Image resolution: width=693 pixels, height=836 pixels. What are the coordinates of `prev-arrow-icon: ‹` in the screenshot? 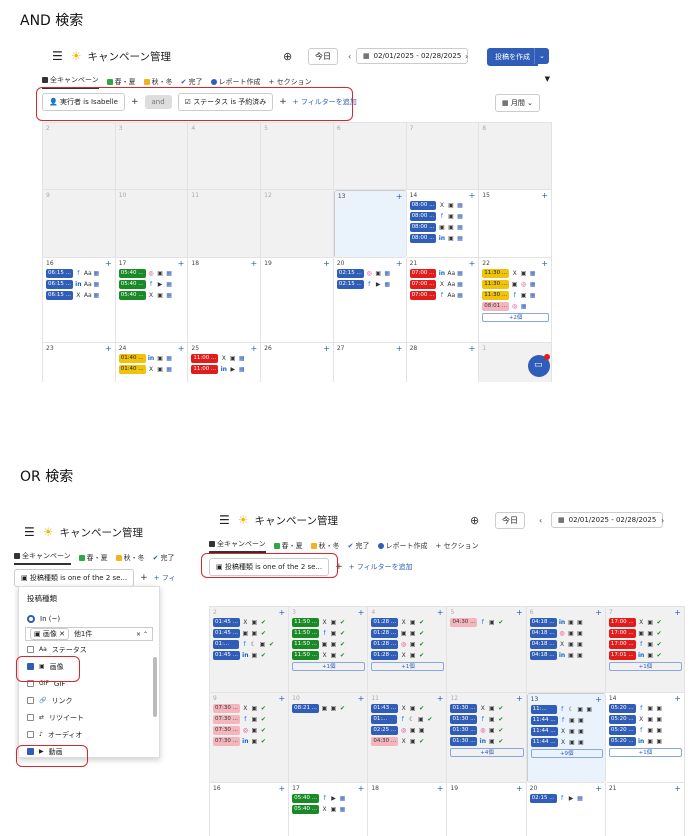 It's located at (349, 56).